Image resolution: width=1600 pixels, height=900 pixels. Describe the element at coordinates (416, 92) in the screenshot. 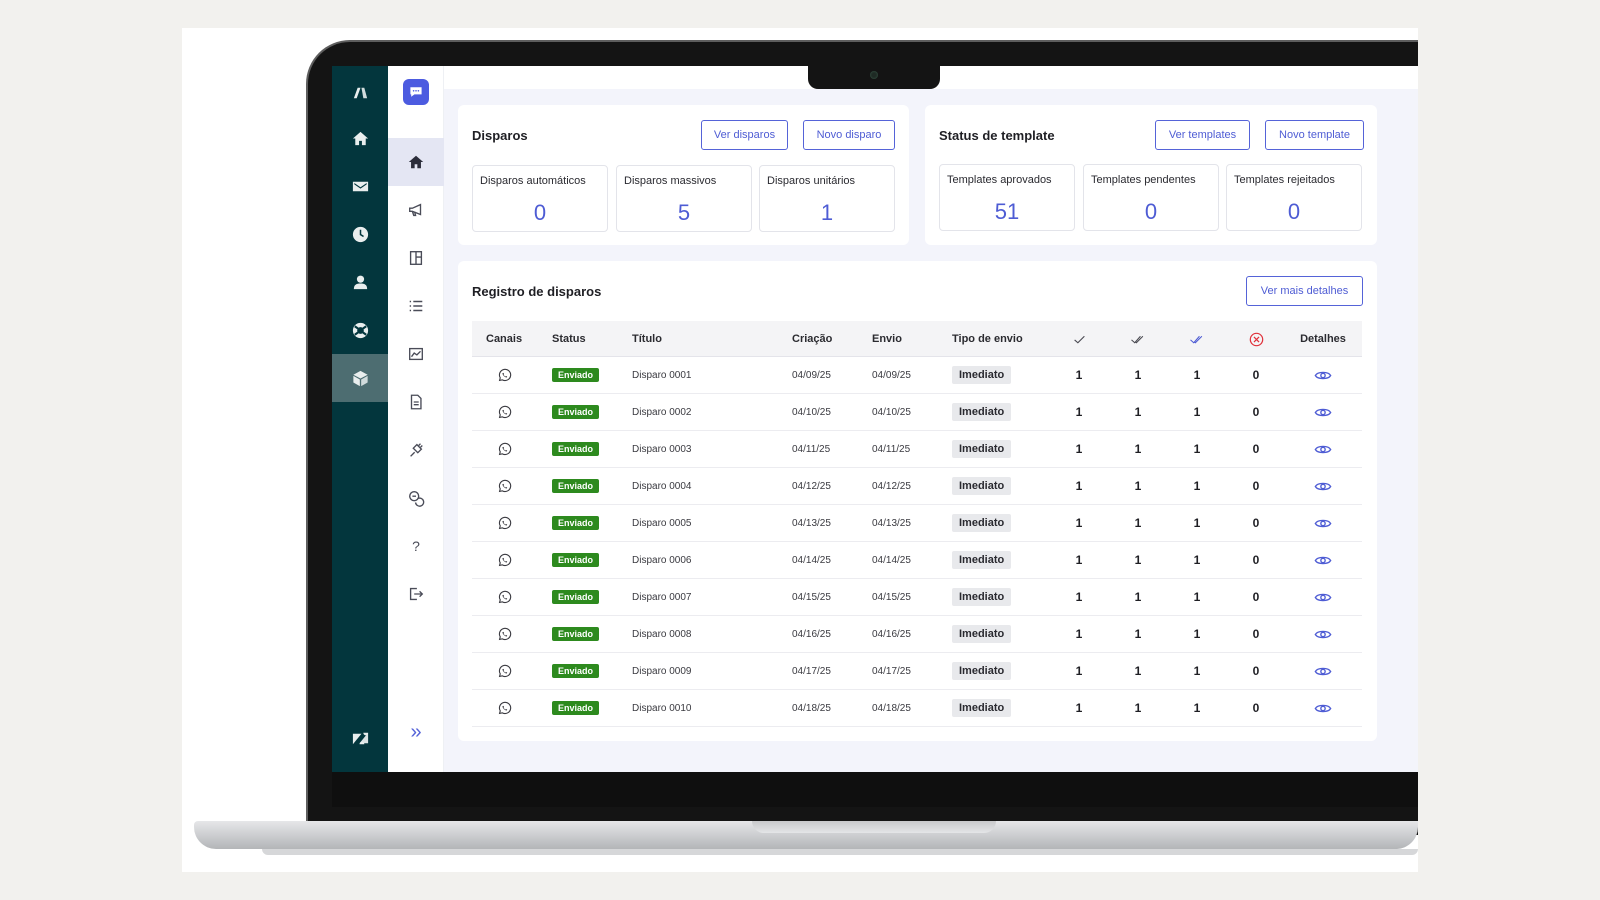

I see `chat-logo-icon` at that location.